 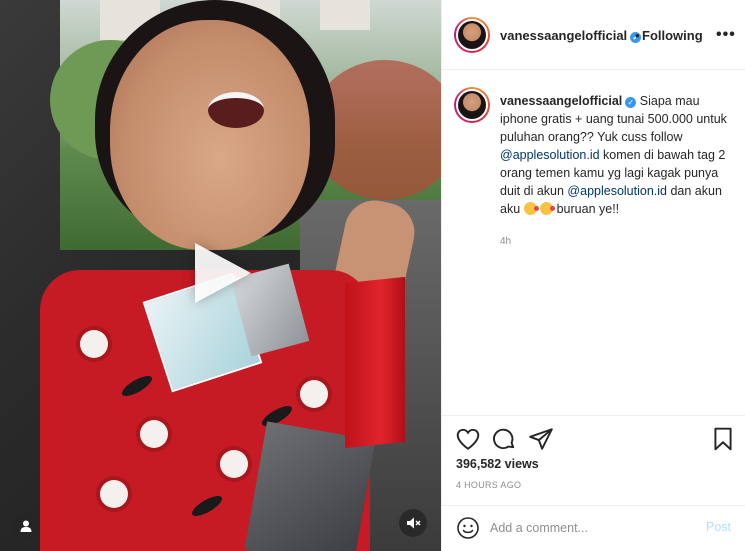 What do you see at coordinates (506, 241) in the screenshot?
I see `caption-time: 4h` at bounding box center [506, 241].